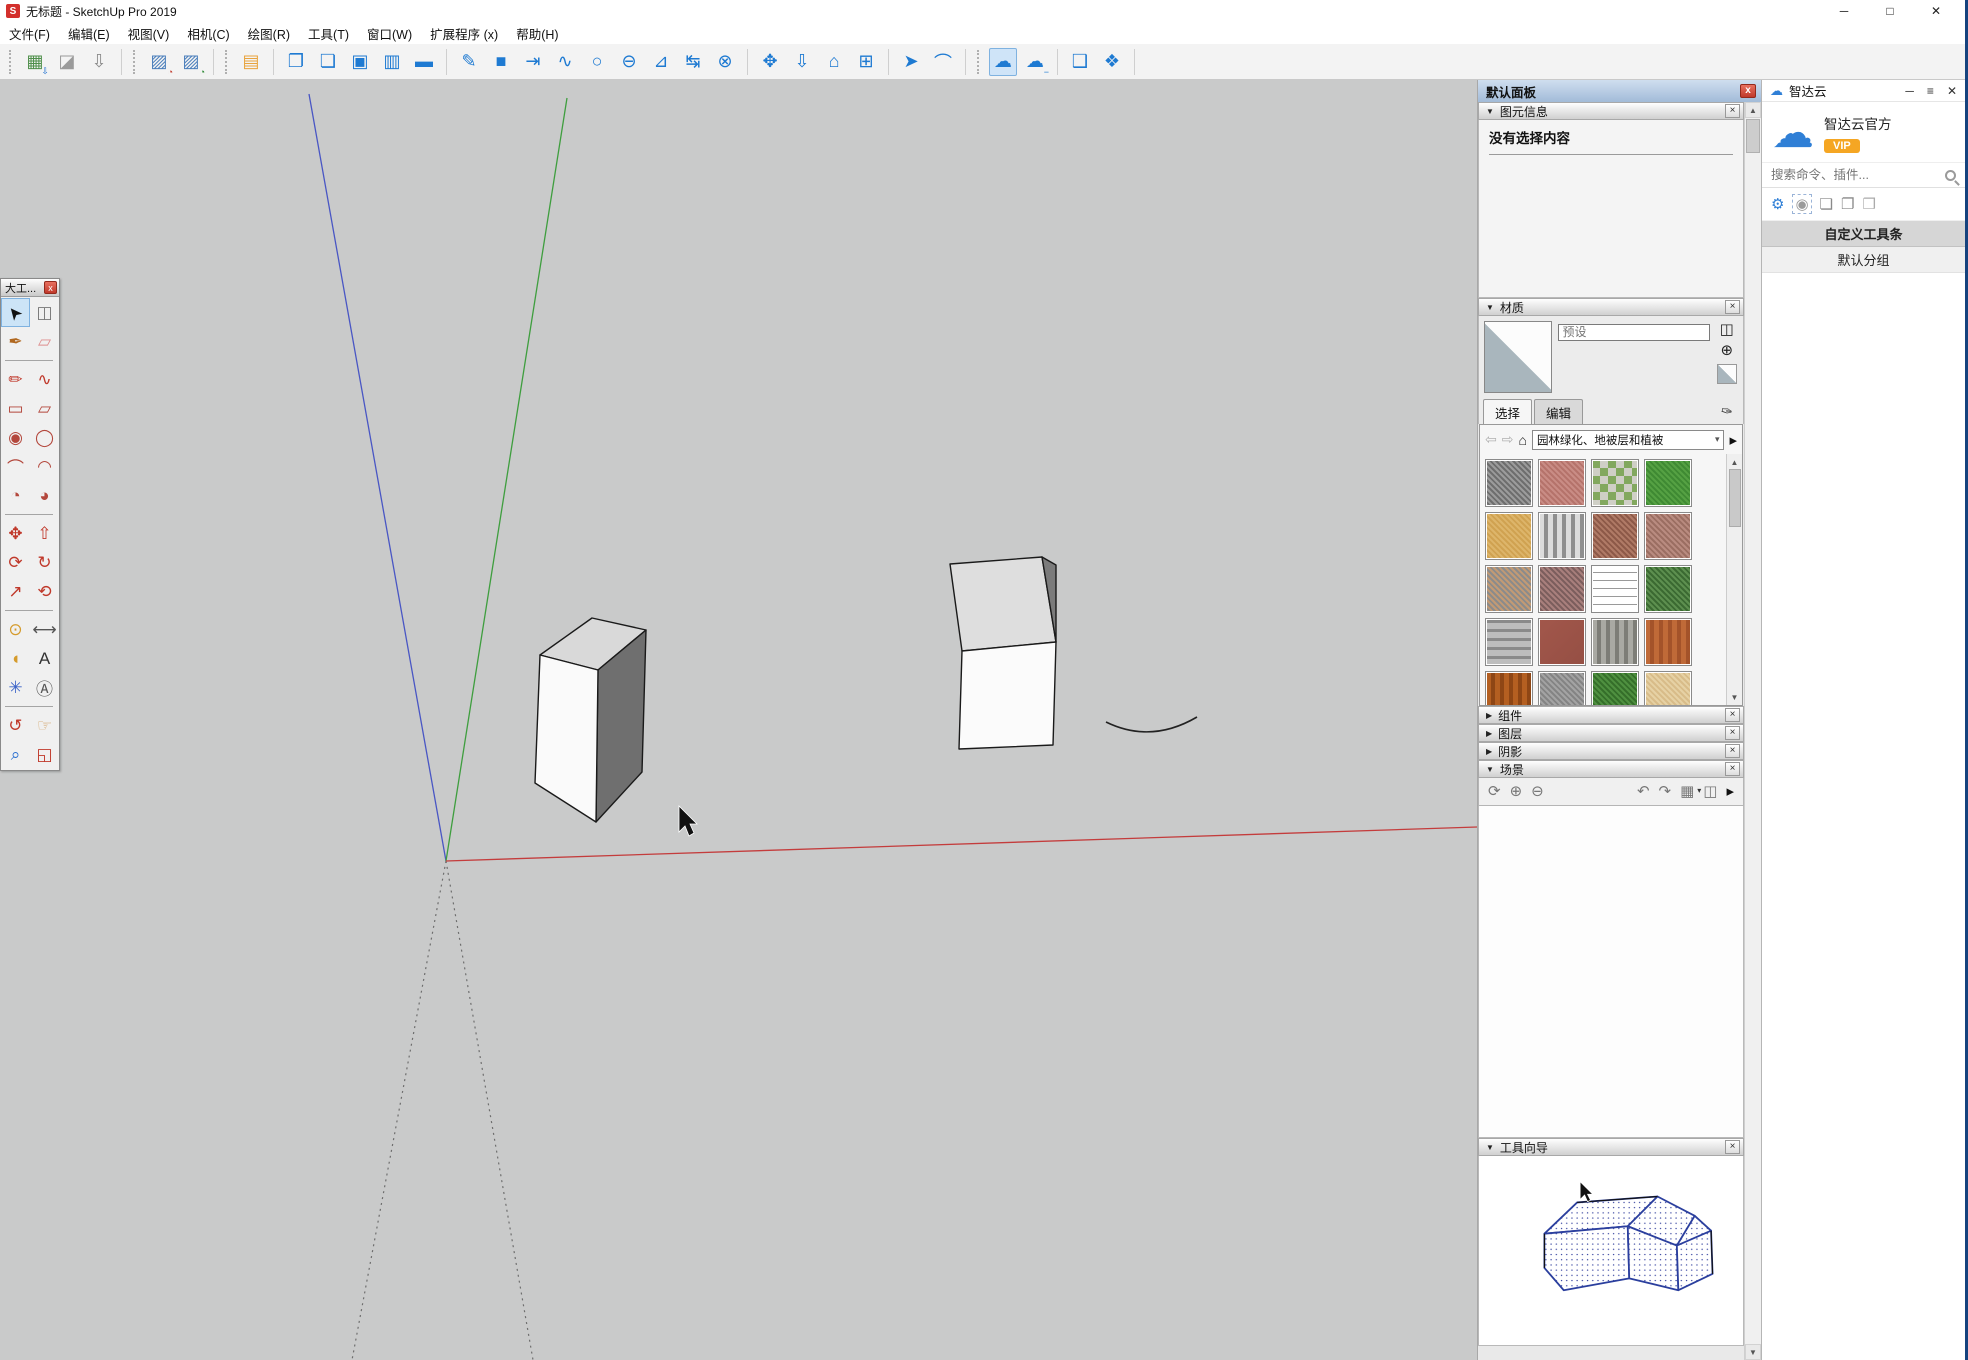  What do you see at coordinates (1748, 91) in the screenshot?
I see `default-panel-close-button: x` at bounding box center [1748, 91].